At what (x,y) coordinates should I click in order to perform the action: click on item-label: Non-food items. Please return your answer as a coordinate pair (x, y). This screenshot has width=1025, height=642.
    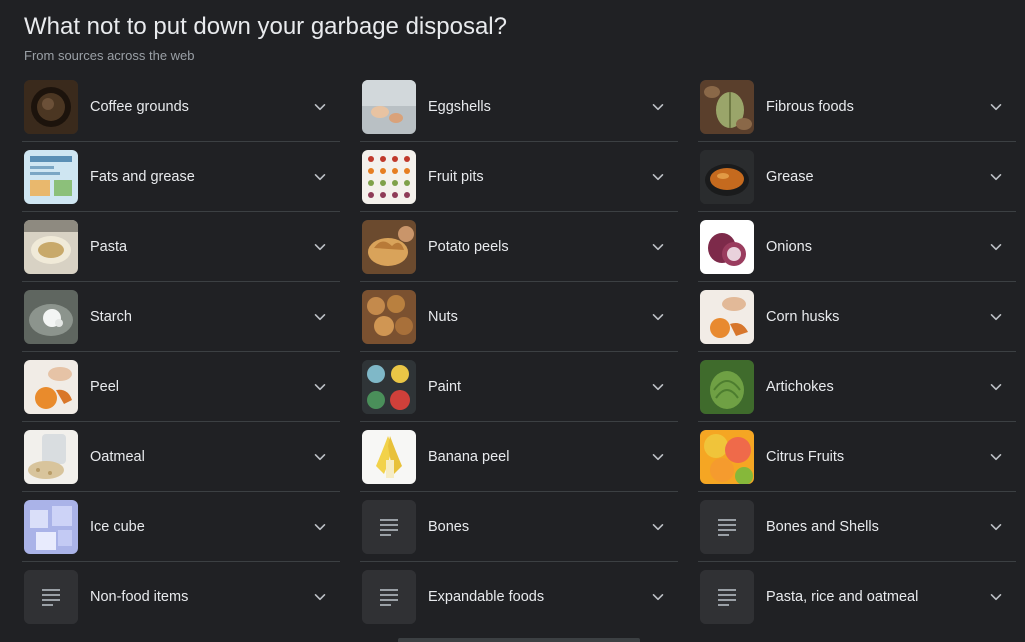
    Looking at the image, I should click on (139, 597).